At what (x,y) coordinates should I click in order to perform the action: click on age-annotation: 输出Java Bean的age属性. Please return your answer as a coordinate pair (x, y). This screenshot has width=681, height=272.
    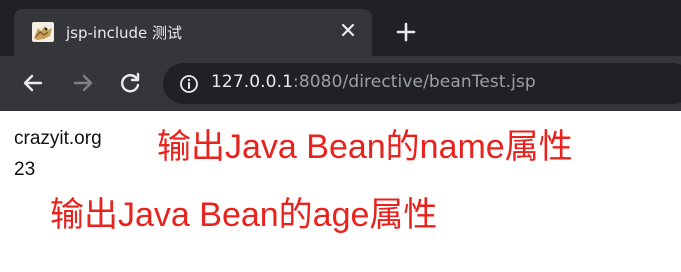
    Looking at the image, I should click on (244, 215).